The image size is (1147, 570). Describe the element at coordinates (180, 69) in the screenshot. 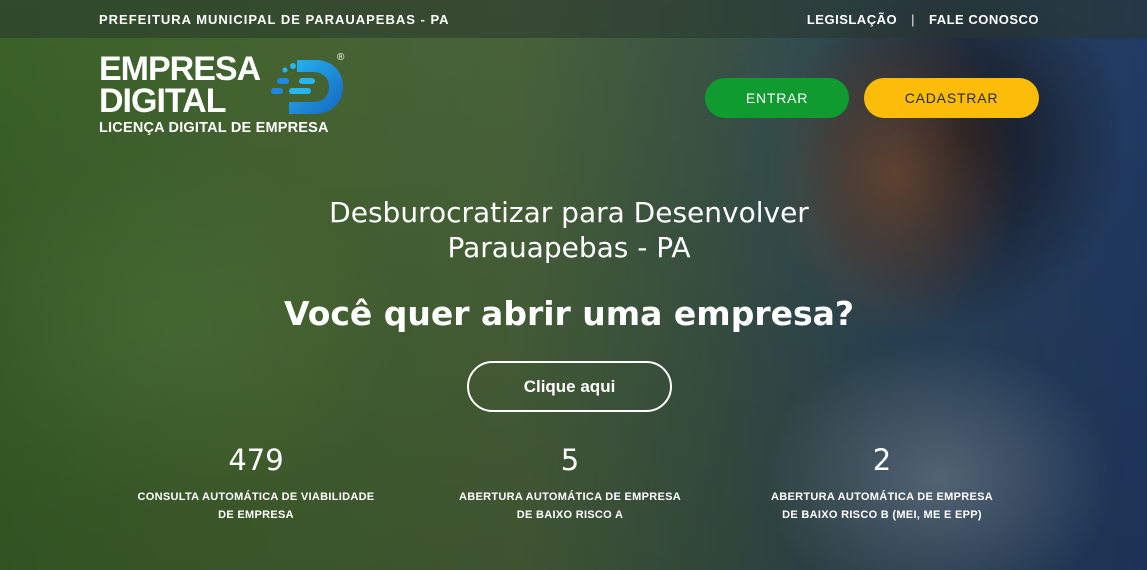

I see `logo-line-empresa: EMPRESA` at that location.